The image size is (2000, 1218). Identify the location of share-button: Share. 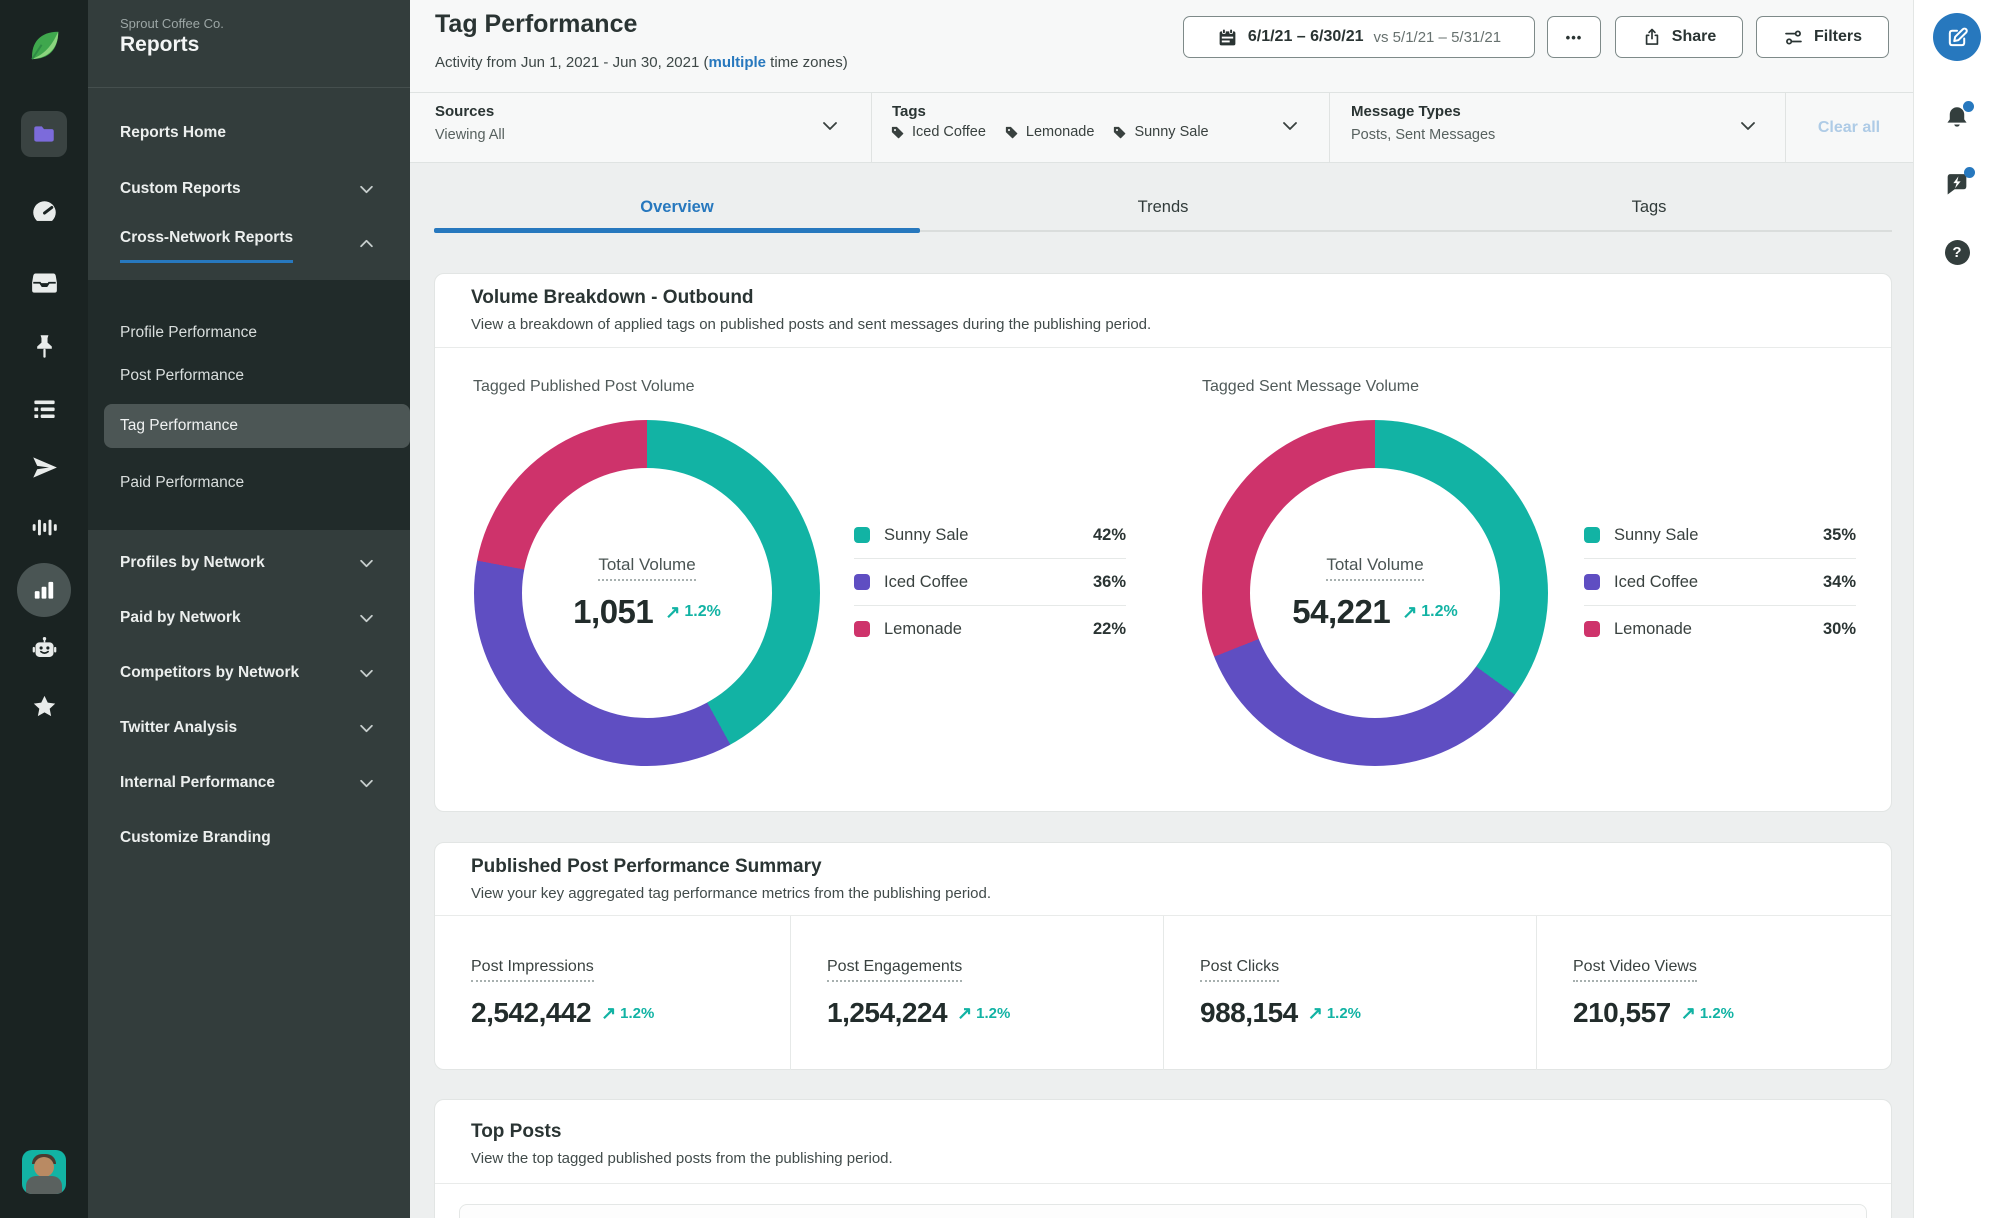
(1679, 37).